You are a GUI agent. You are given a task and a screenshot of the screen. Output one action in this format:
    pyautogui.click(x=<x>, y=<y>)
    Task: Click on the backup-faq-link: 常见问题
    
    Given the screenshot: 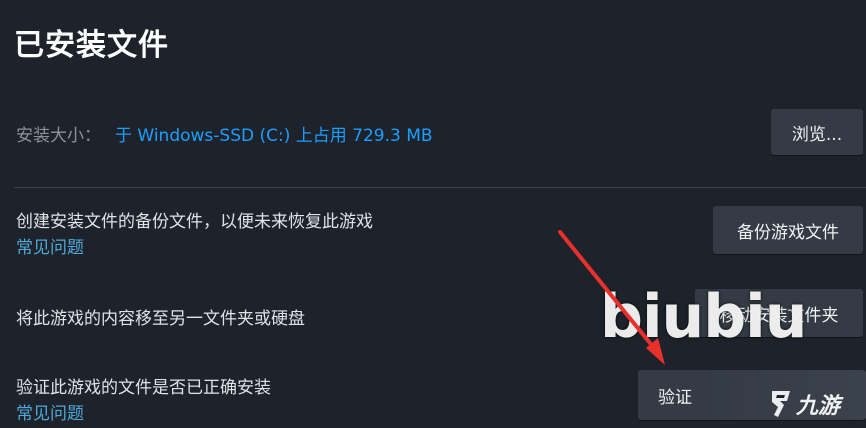 What is the action you would take?
    pyautogui.click(x=50, y=245)
    